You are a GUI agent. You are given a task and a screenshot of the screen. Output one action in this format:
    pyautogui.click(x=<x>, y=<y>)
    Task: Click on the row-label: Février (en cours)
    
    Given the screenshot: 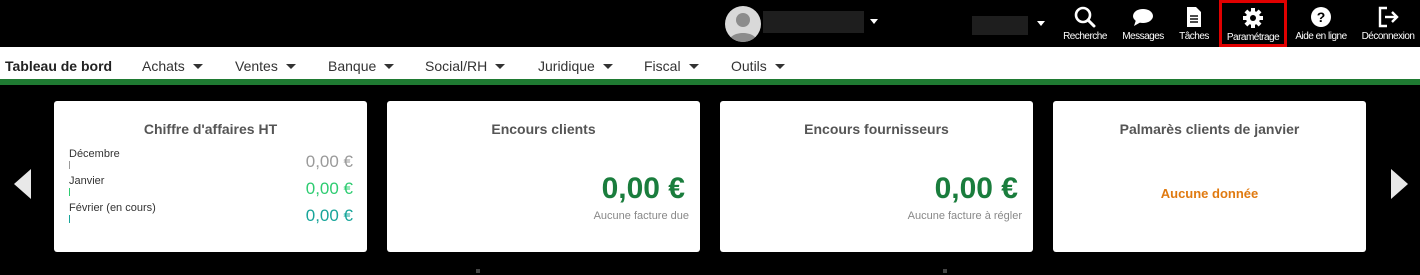 What is the action you would take?
    pyautogui.click(x=112, y=208)
    